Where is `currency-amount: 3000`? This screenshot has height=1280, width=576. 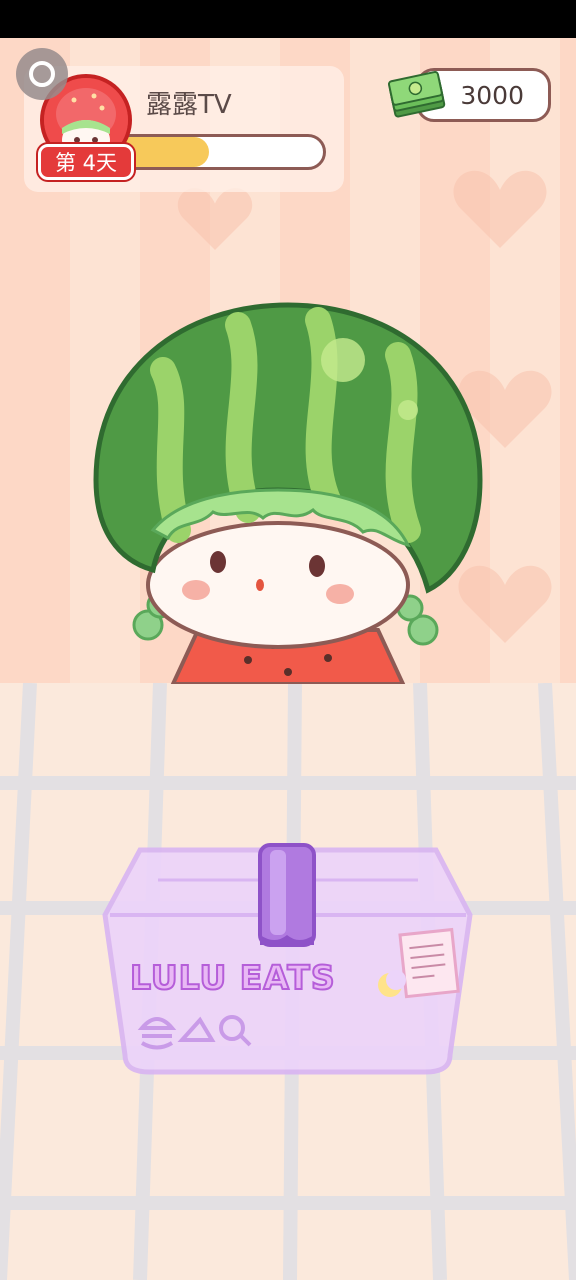
currency-amount: 3000 is located at coordinates (492, 95).